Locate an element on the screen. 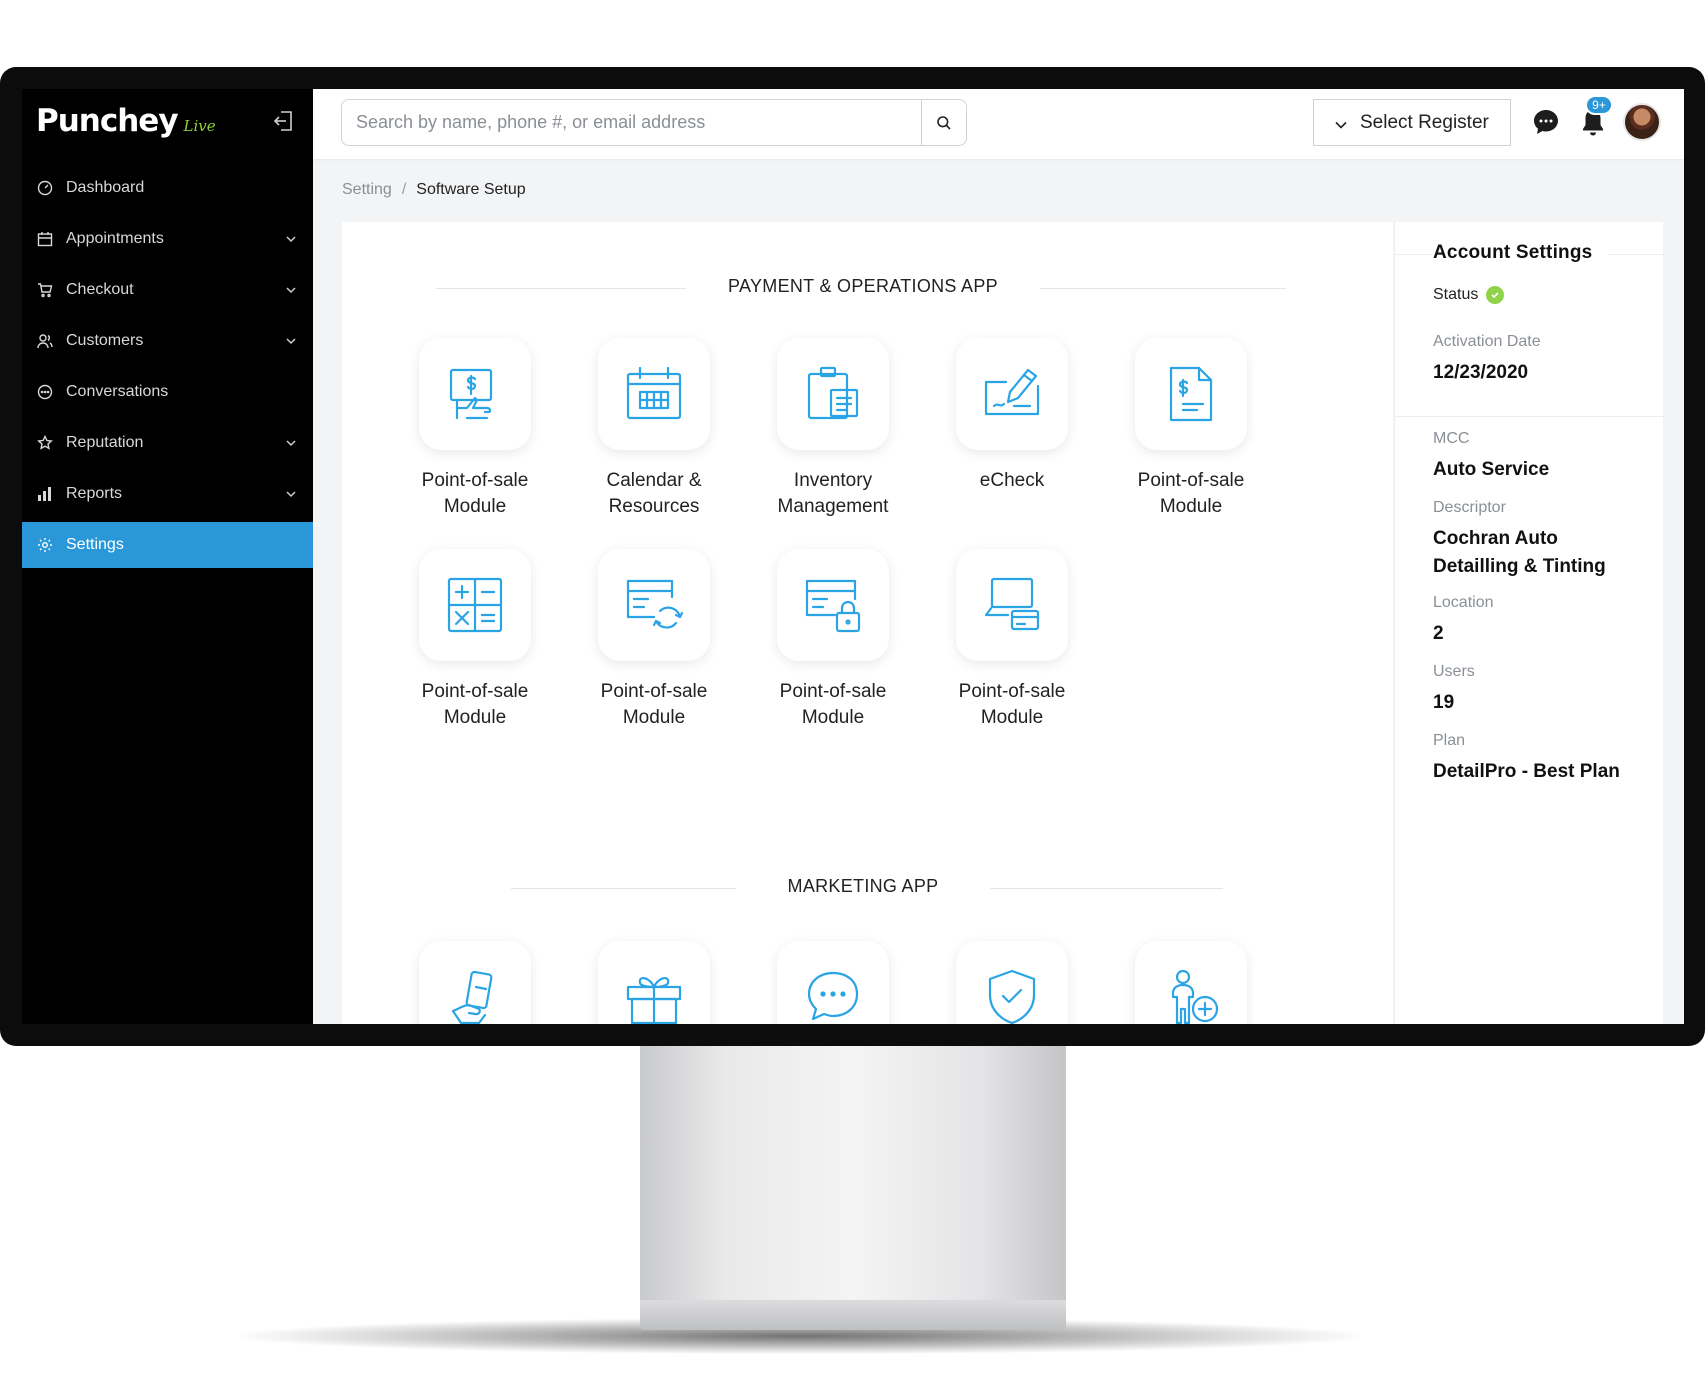  field-value: 2 is located at coordinates (1438, 633).